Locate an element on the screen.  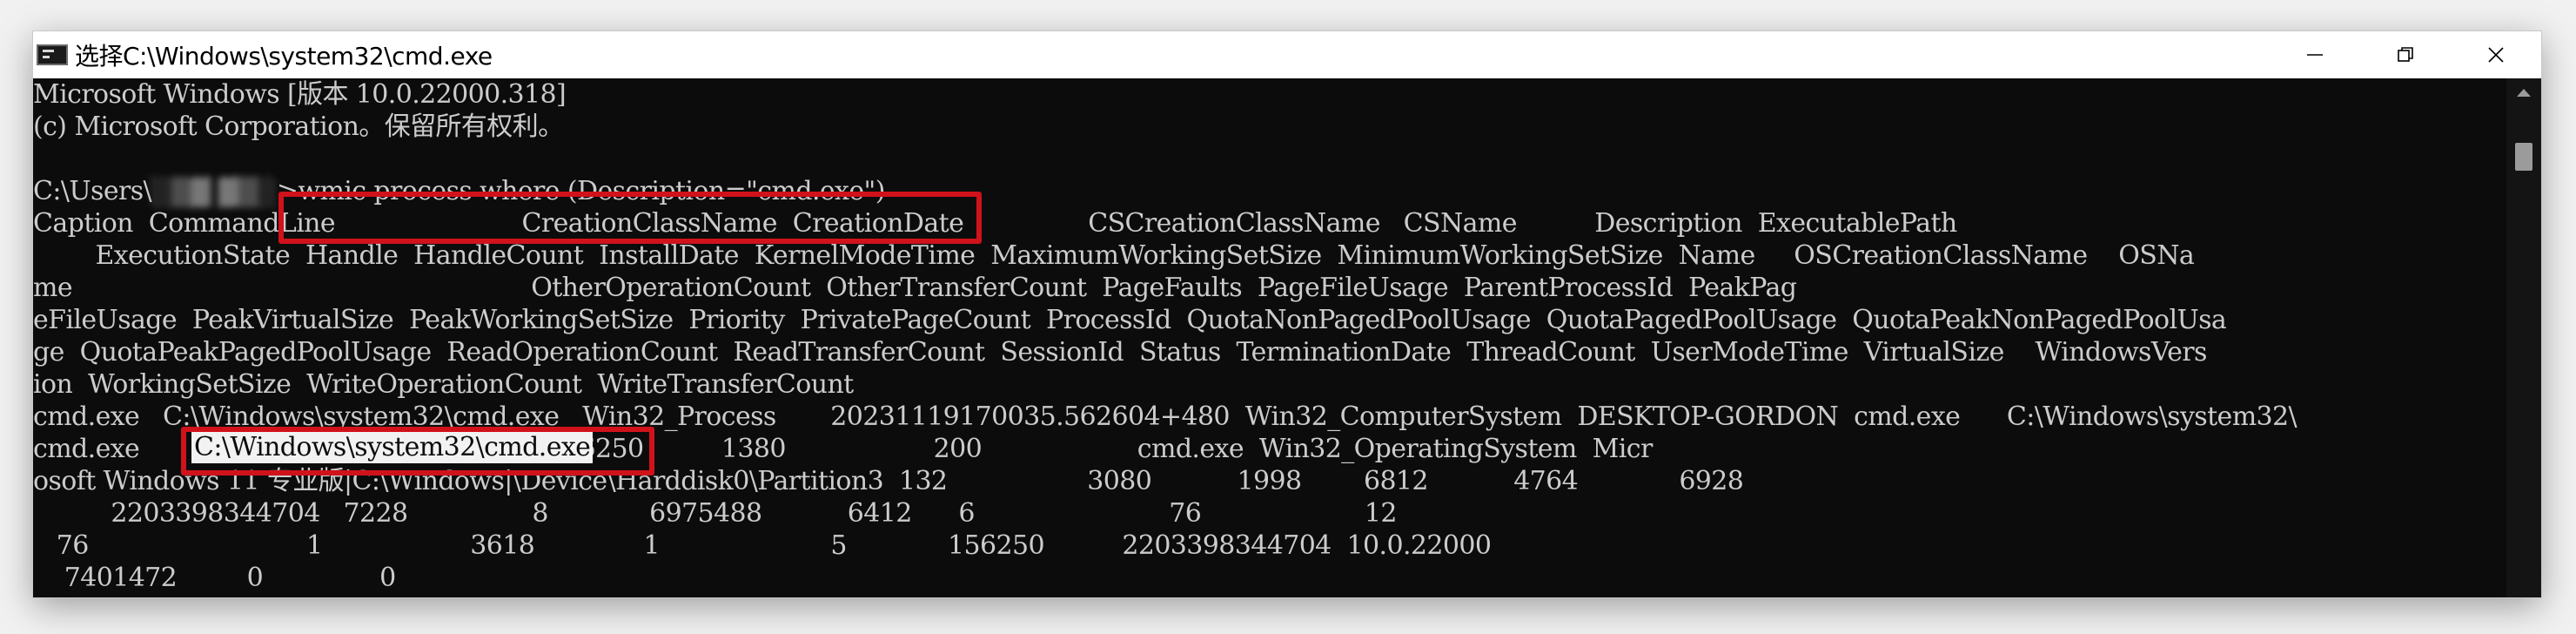
masked-username: ░▒▓ ▓▒░ is located at coordinates (214, 192).